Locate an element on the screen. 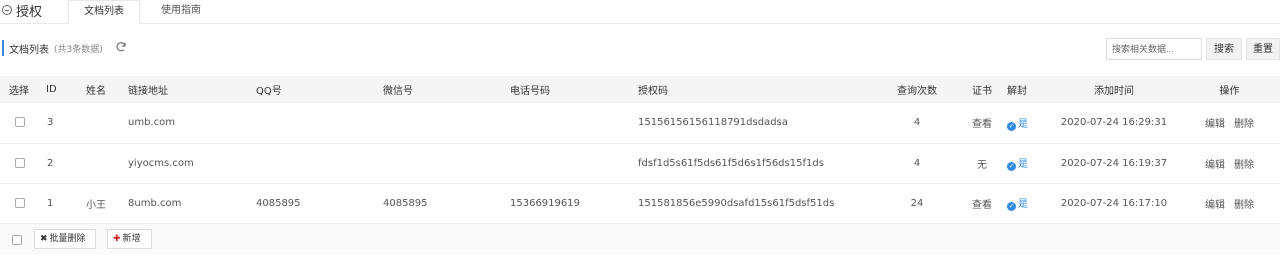 This screenshot has width=1280, height=256. cell-url: 8umb.com is located at coordinates (192, 203).